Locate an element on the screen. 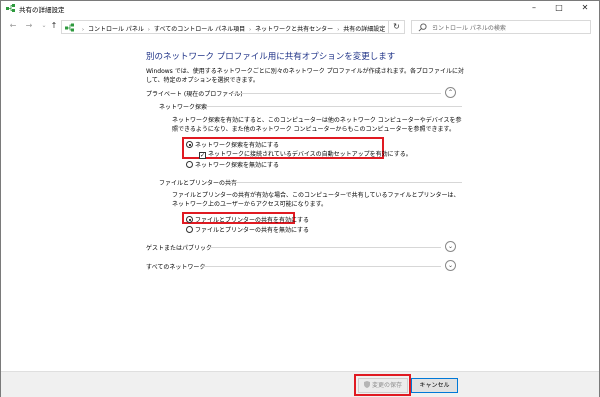 This screenshot has height=397, width=600. up-button: ↑ is located at coordinates (54, 26).